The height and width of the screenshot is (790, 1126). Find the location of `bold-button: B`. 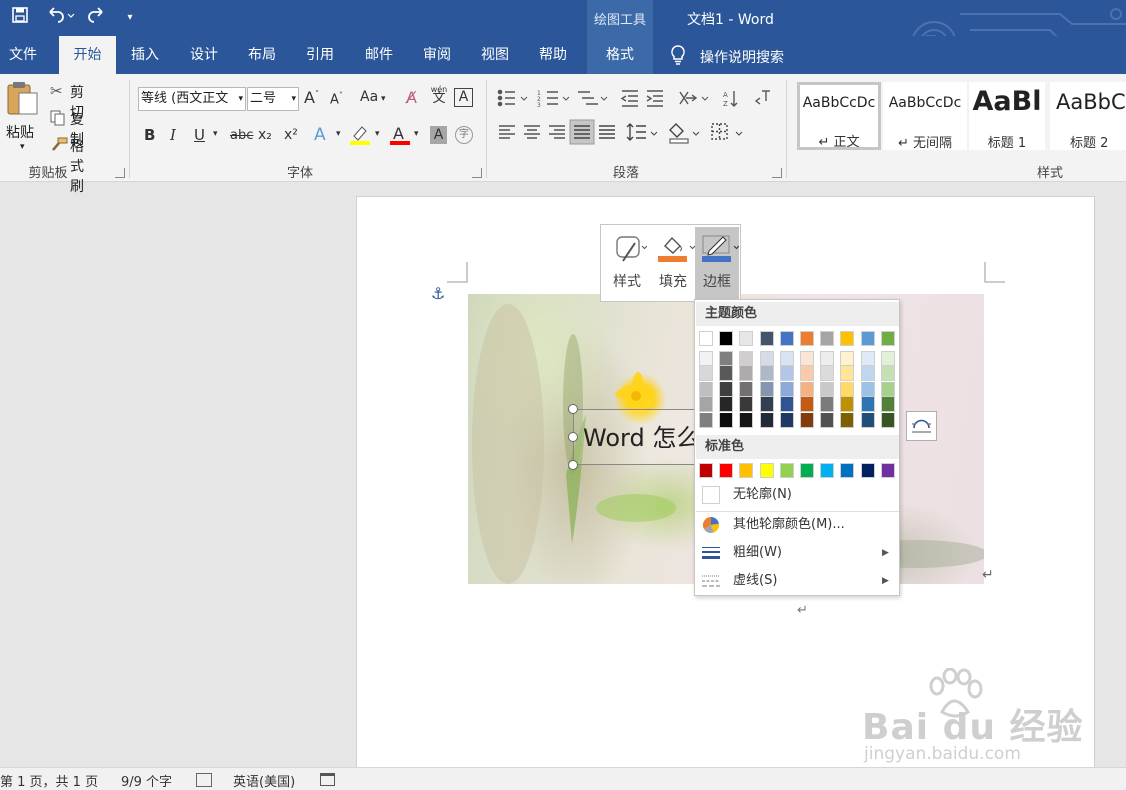

bold-button: B is located at coordinates (149, 135).